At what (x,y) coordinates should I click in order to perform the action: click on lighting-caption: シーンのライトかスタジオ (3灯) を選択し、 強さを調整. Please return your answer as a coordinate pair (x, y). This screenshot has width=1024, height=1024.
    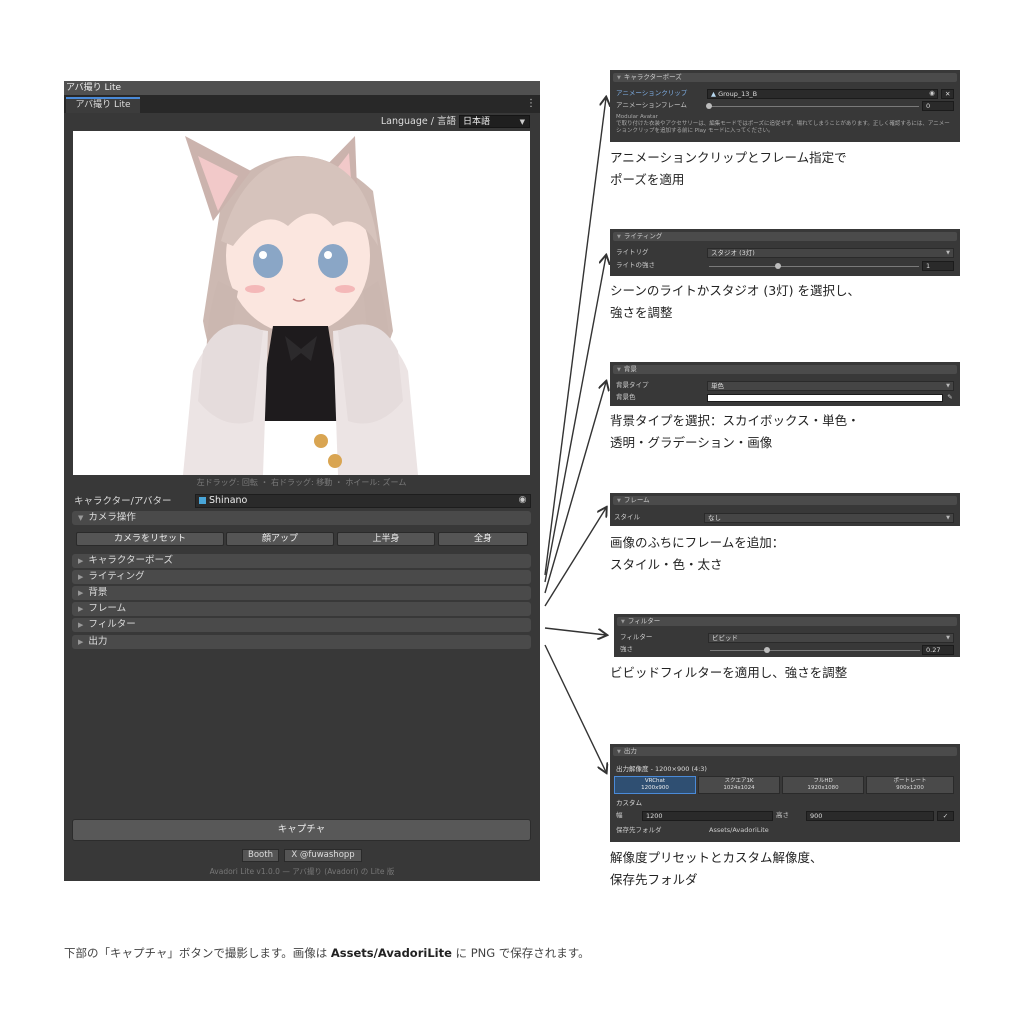
    Looking at the image, I should click on (735, 302).